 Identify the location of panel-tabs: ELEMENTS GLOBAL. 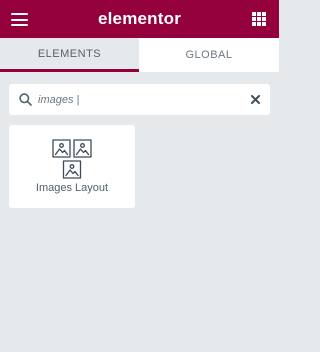
(139, 55).